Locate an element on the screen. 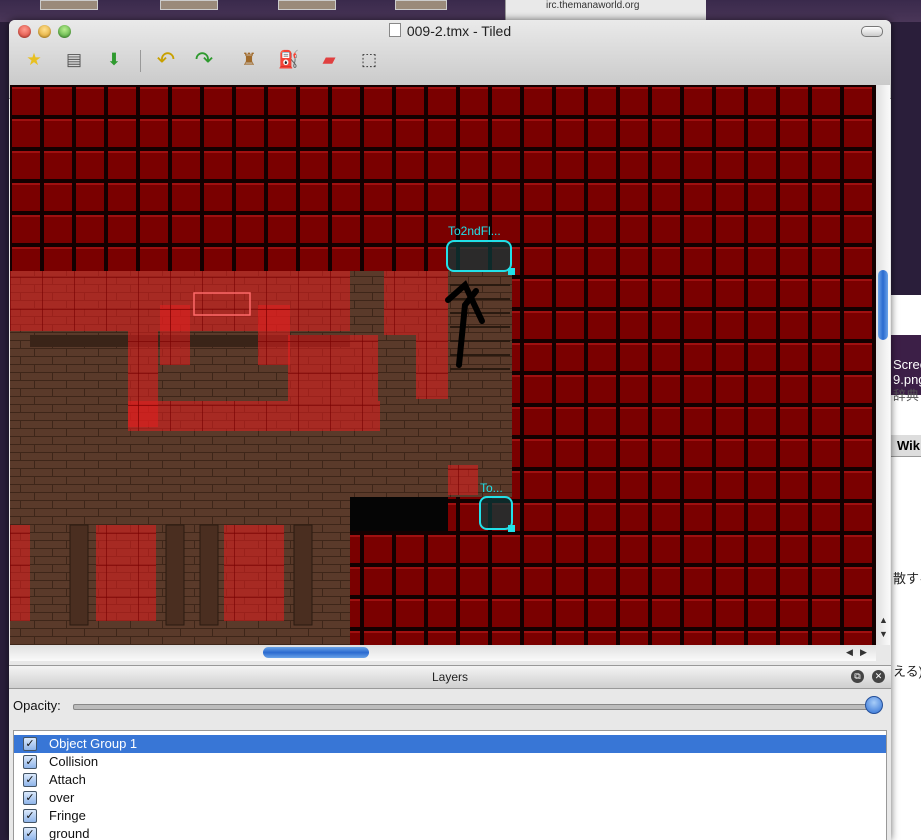 The height and width of the screenshot is (840, 921). background-text: Scree is located at coordinates (907, 364).